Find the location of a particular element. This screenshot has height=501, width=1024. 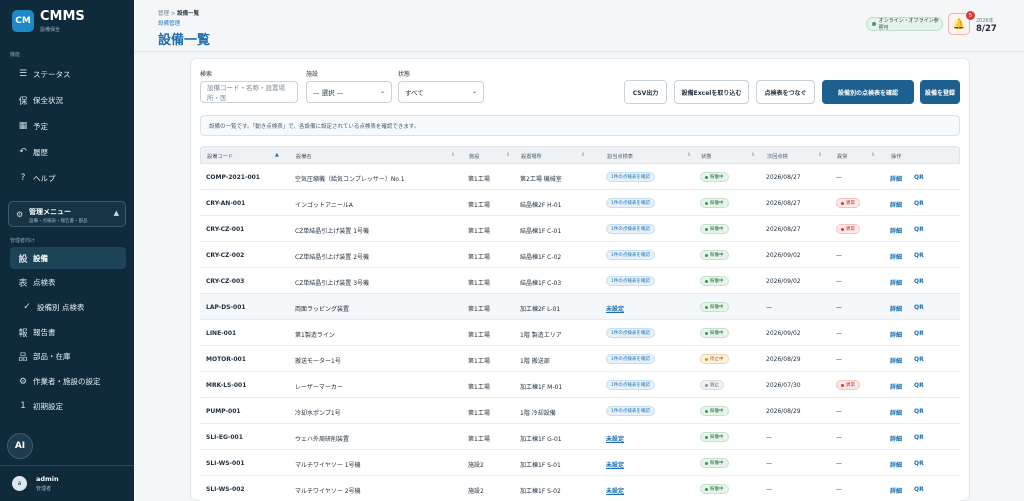

check-equipment-checklist-button: 設備別の点検表を確認 is located at coordinates (868, 92).